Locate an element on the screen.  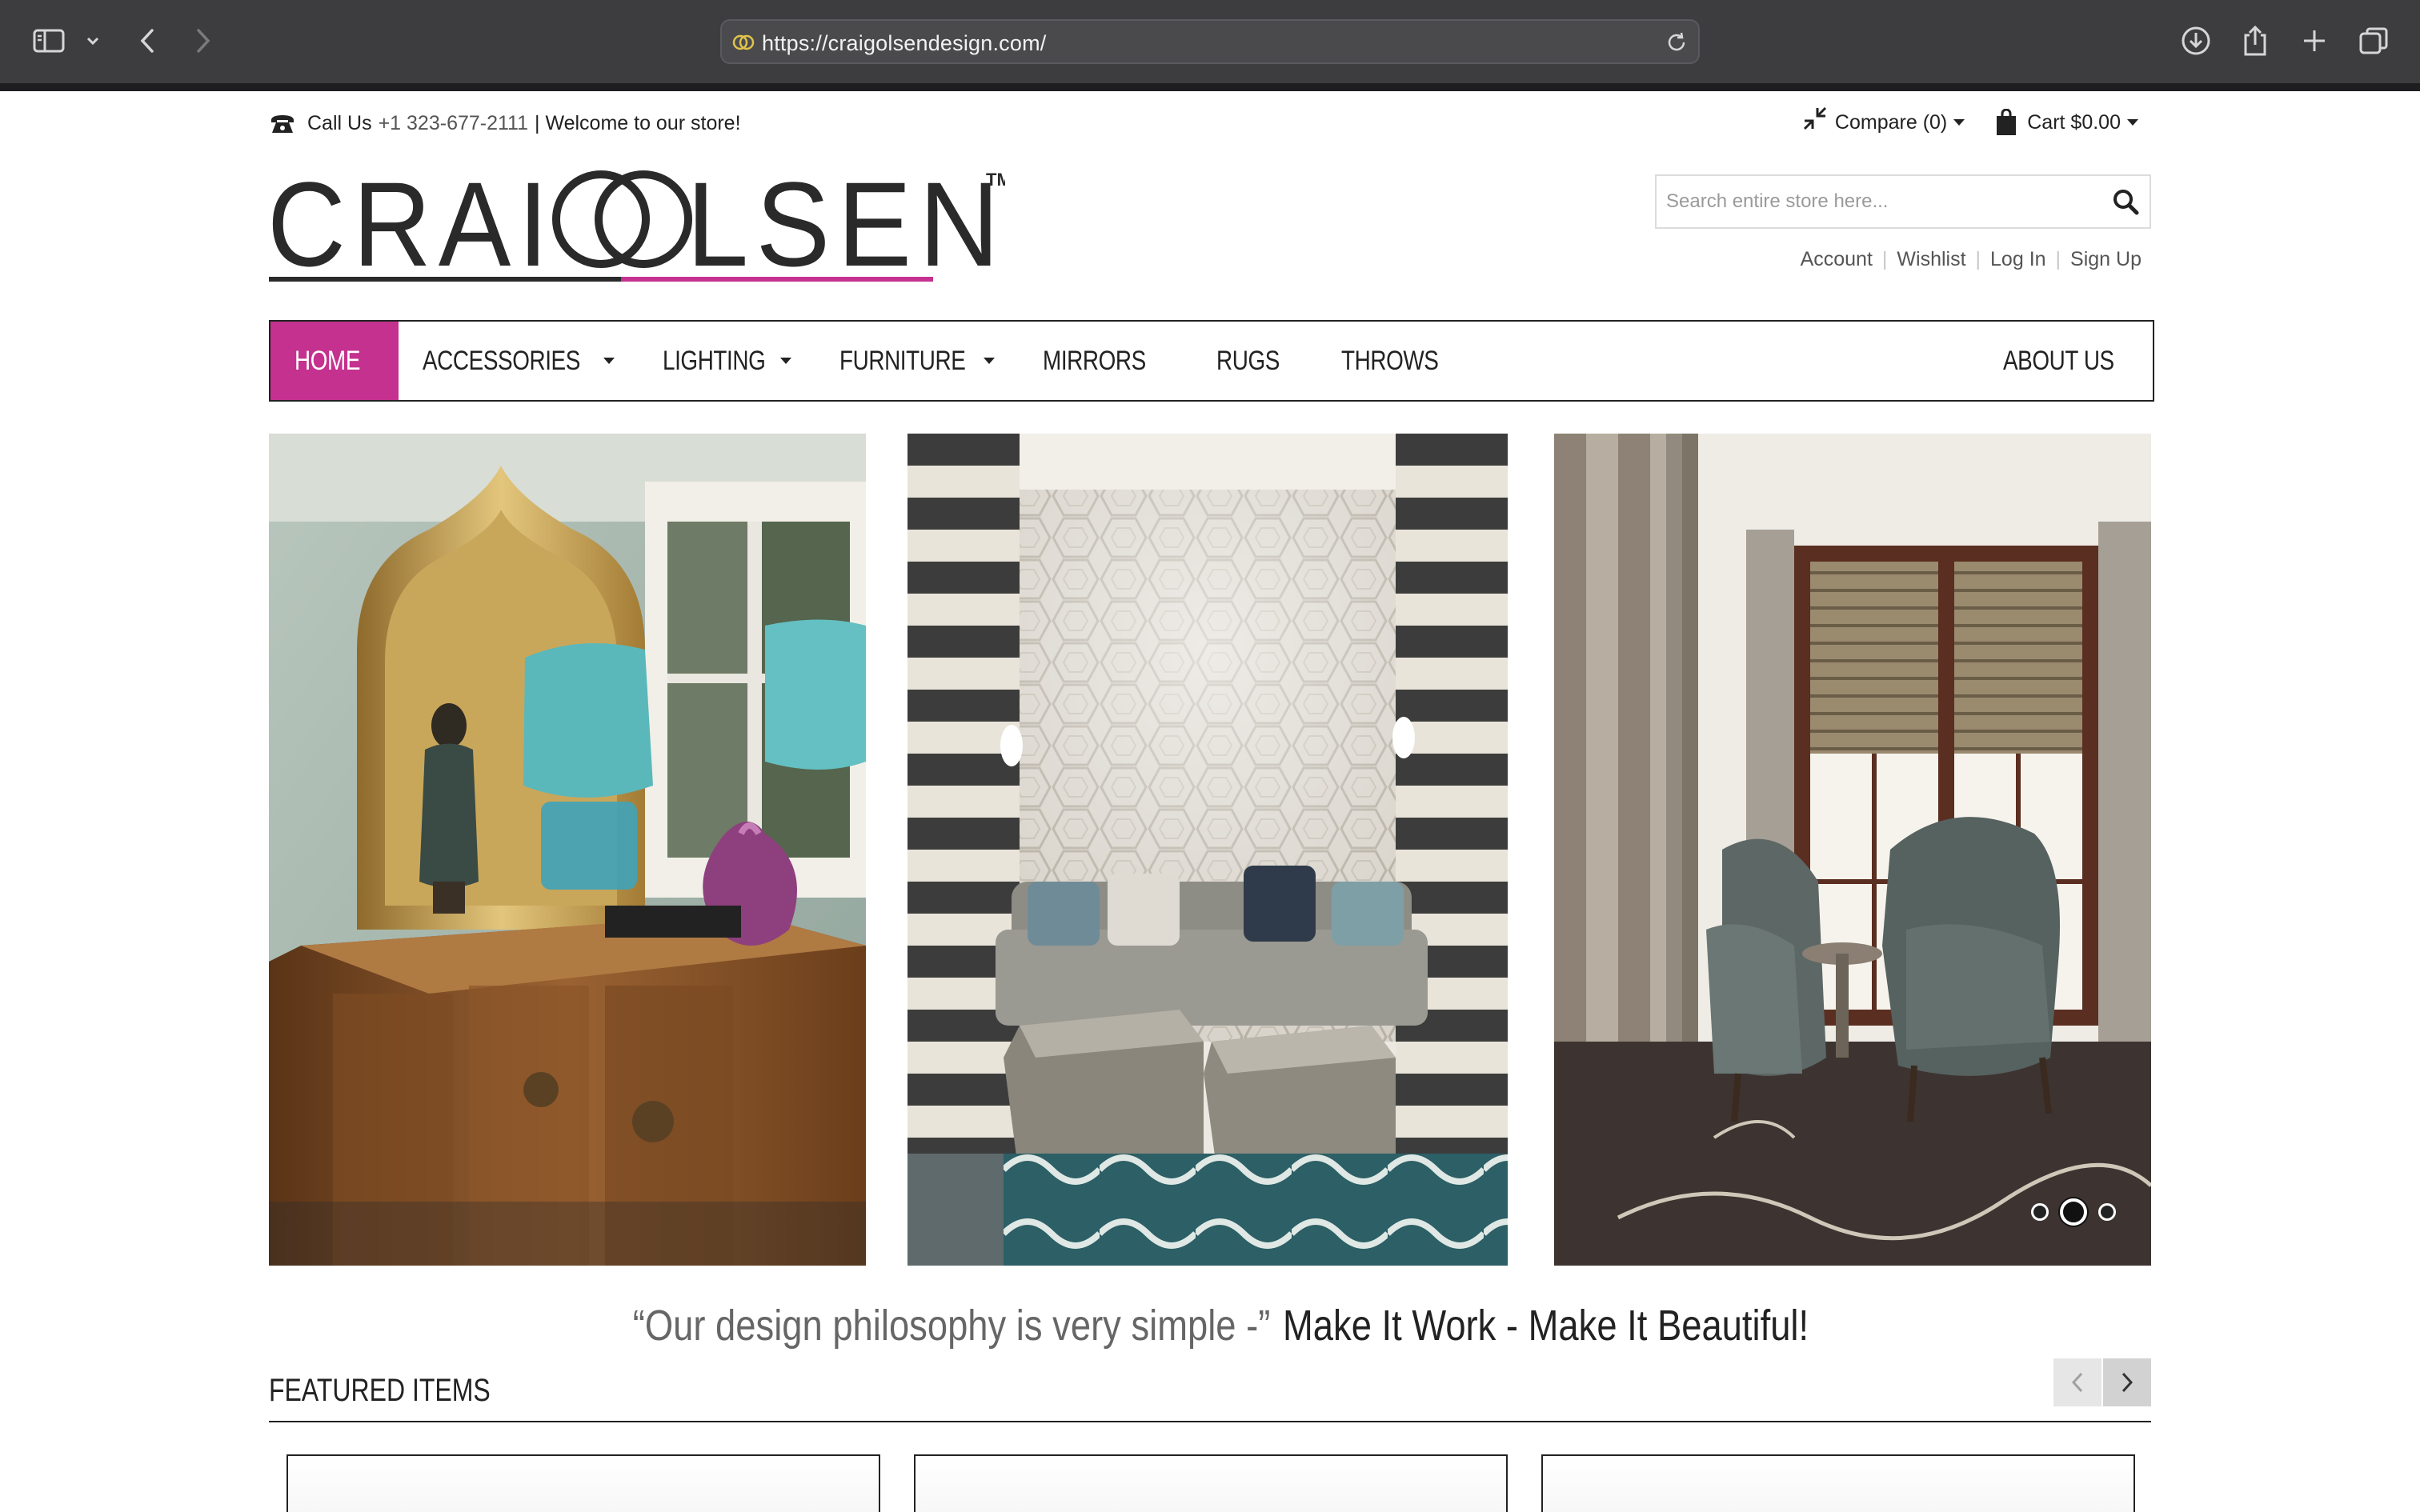
nav-mirrors: MIRRORS is located at coordinates (1105, 361).